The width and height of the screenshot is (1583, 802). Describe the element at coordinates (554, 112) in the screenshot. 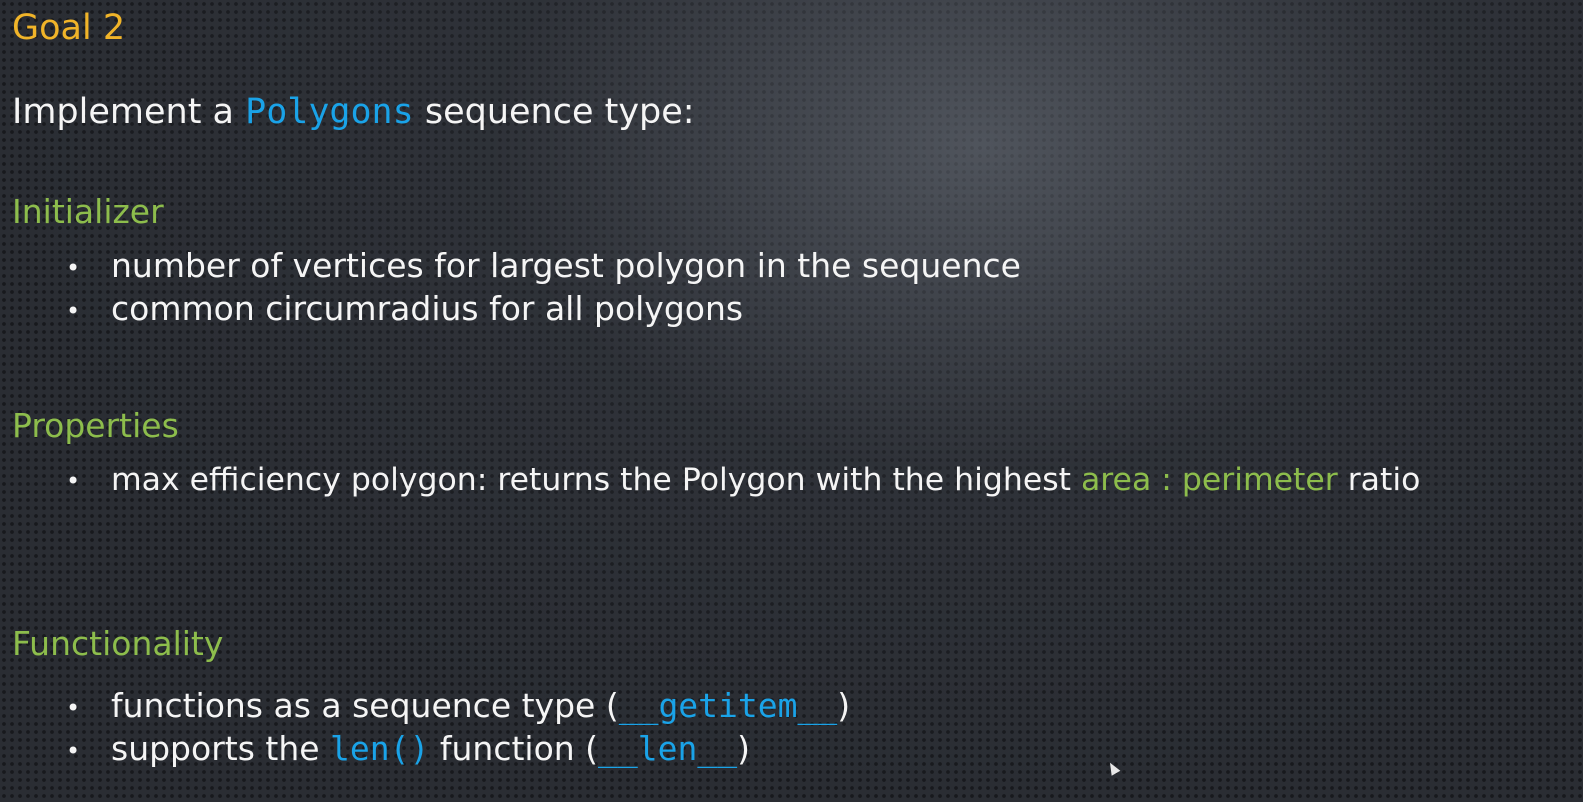

I see `intro-suffix: sequence type:` at that location.